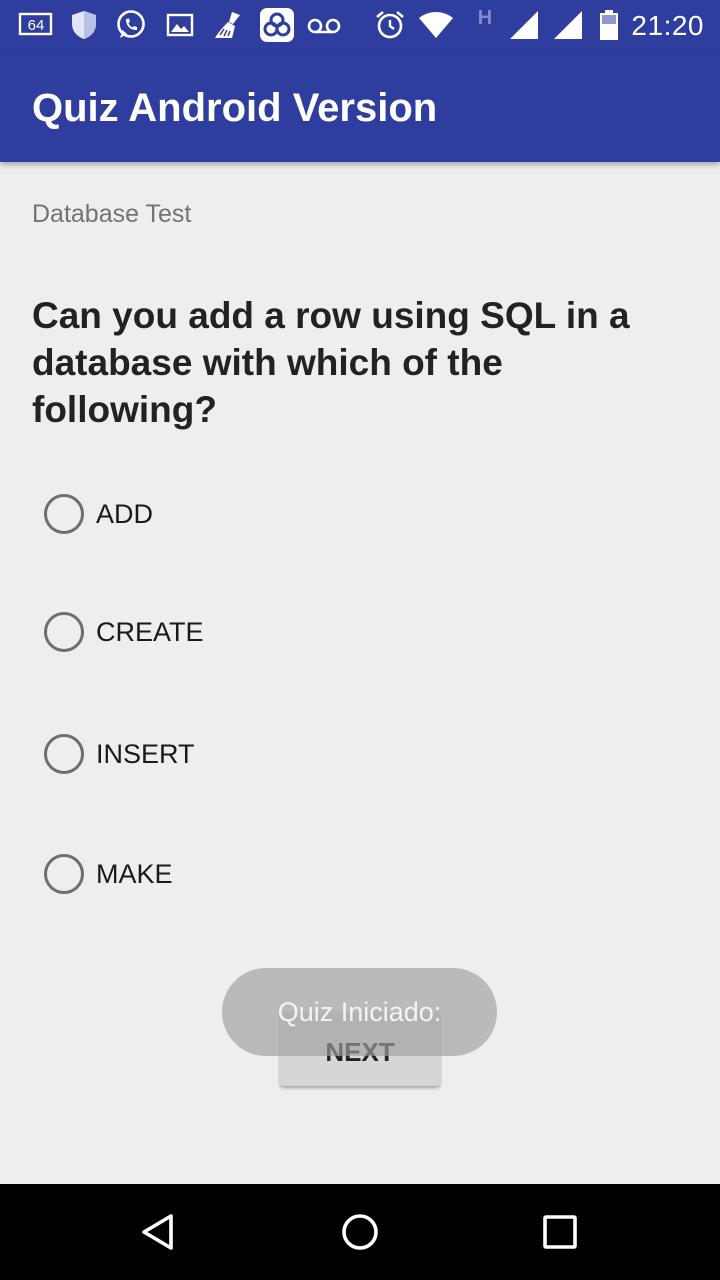  What do you see at coordinates (560, 1232) in the screenshot?
I see `recents-icon` at bounding box center [560, 1232].